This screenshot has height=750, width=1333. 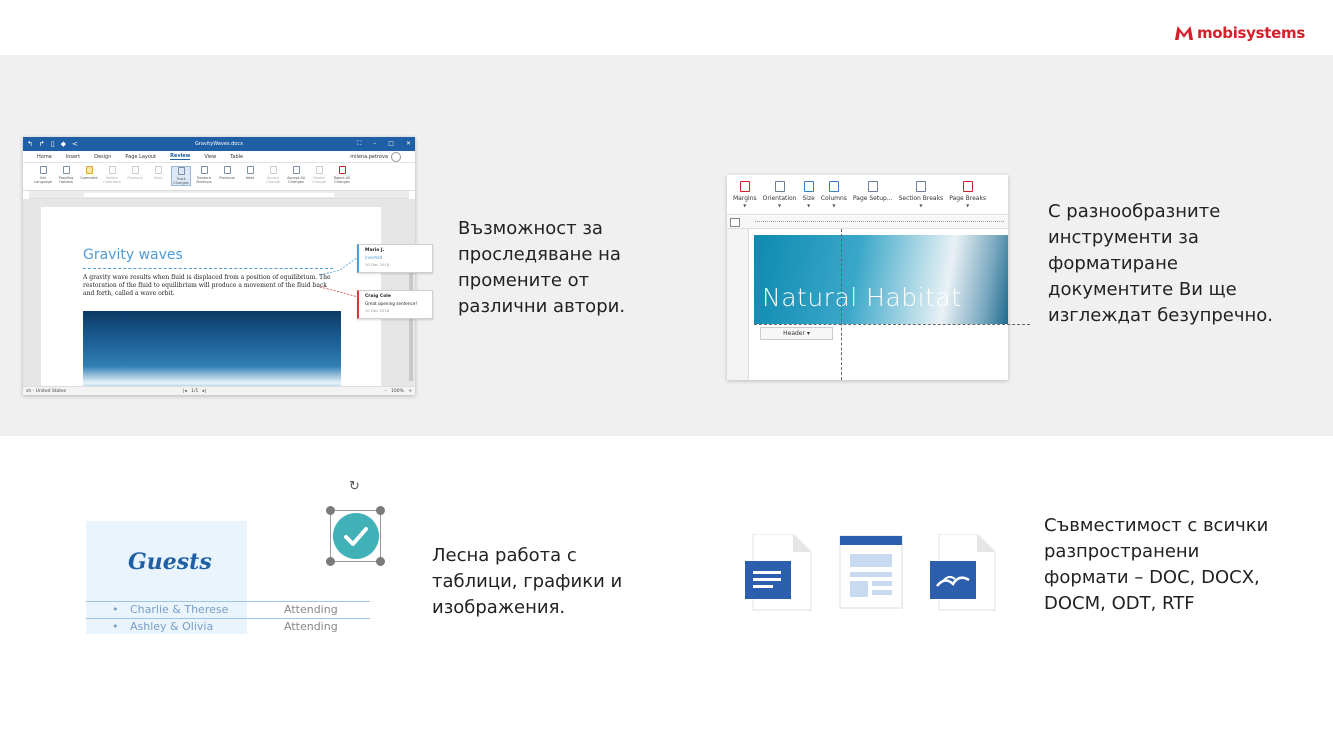 What do you see at coordinates (796, 333) in the screenshot?
I see `header-section-label: Header ▾` at bounding box center [796, 333].